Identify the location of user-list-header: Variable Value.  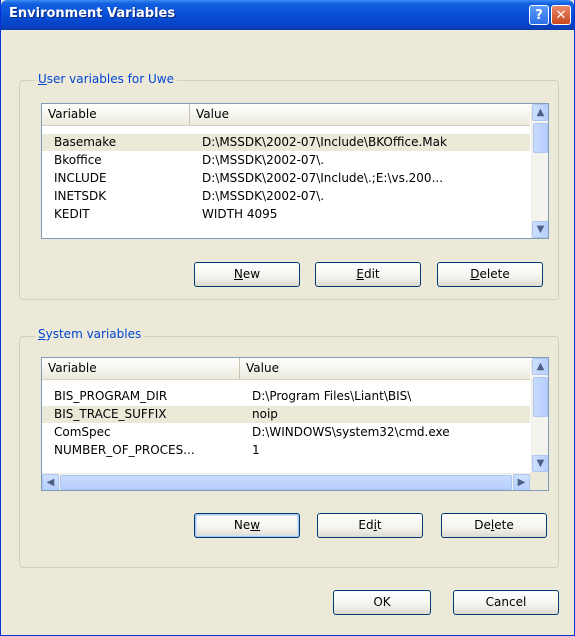
(286, 115).